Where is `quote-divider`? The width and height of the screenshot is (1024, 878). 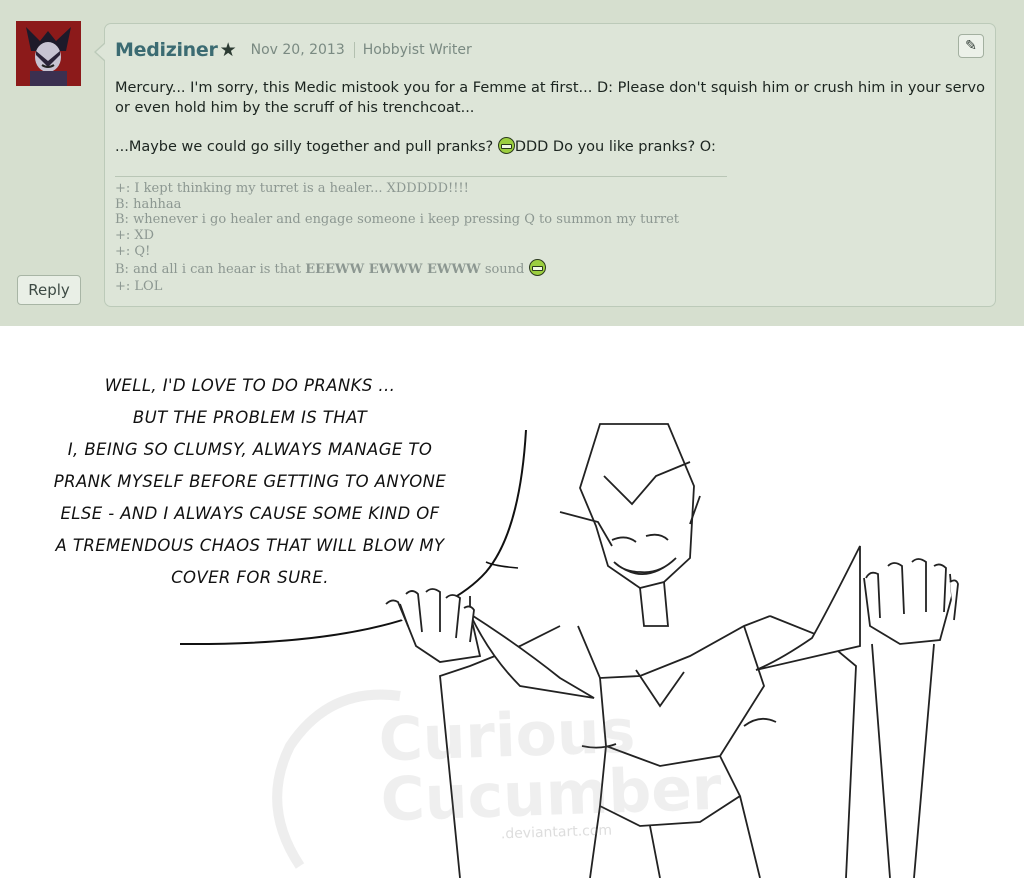
quote-divider is located at coordinates (421, 176).